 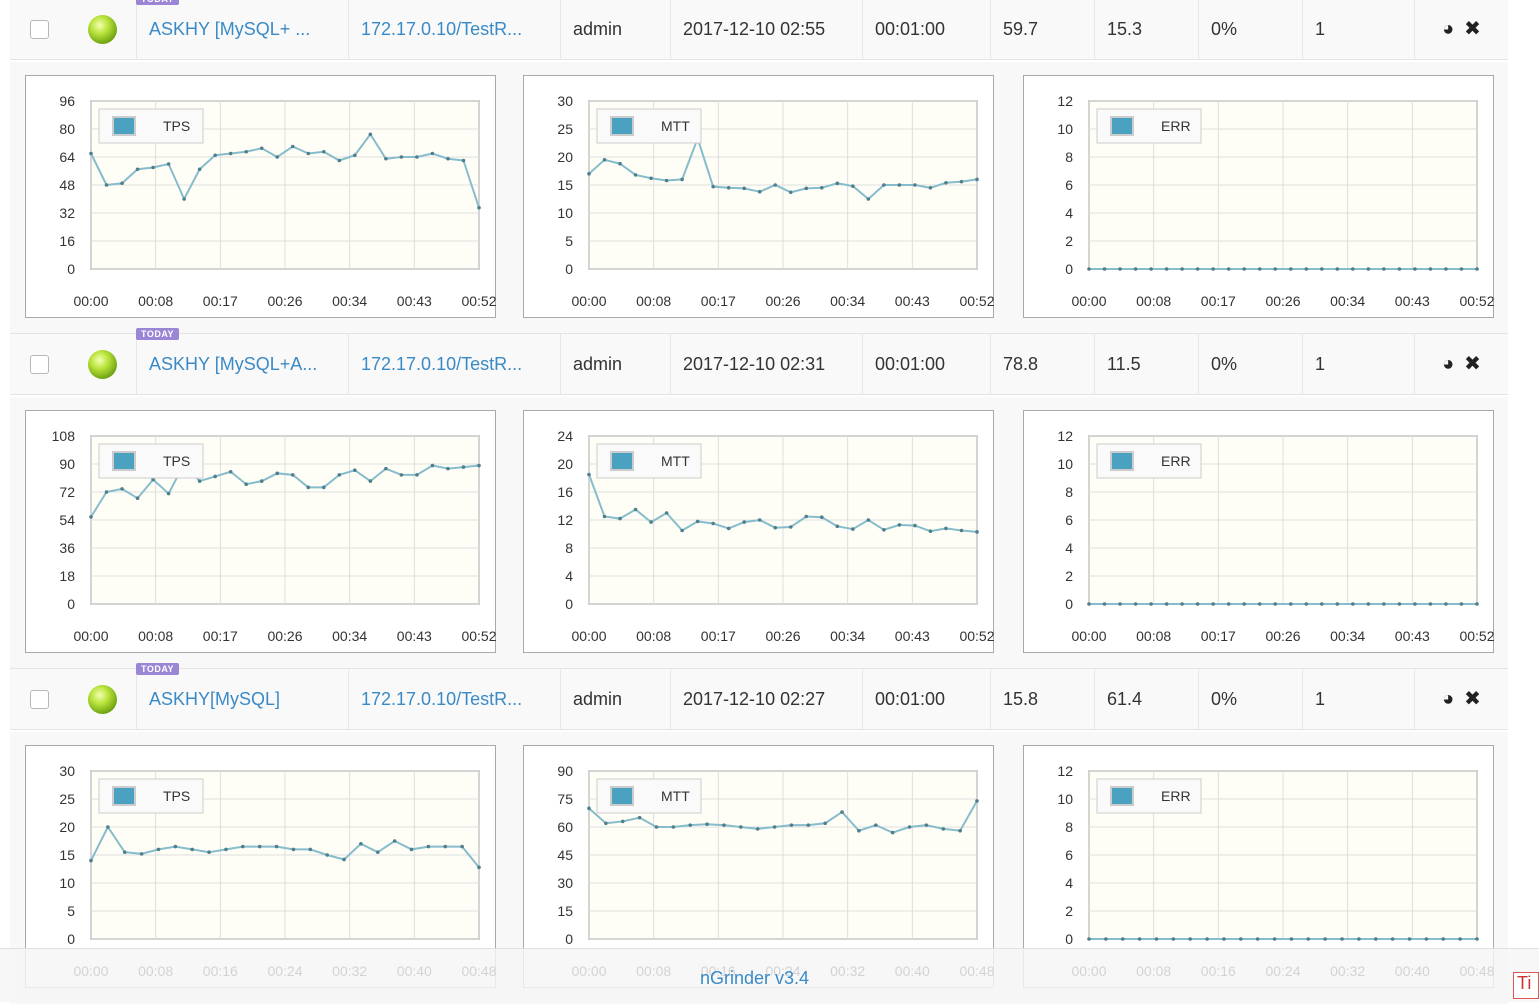 What do you see at coordinates (478, 636) in the screenshot?
I see `x-tick-label: 00:52` at bounding box center [478, 636].